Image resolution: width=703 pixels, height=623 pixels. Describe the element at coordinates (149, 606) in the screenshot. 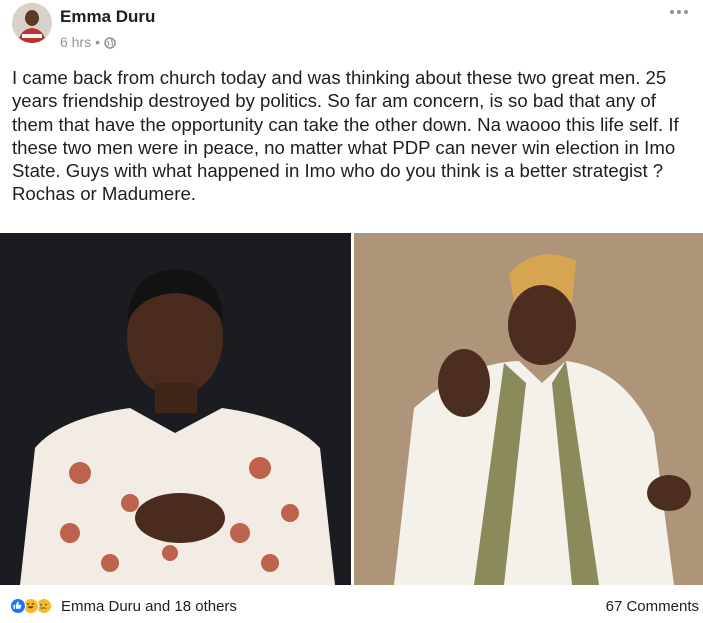

I see `reactors-link: Emma Duru and 18 others` at that location.